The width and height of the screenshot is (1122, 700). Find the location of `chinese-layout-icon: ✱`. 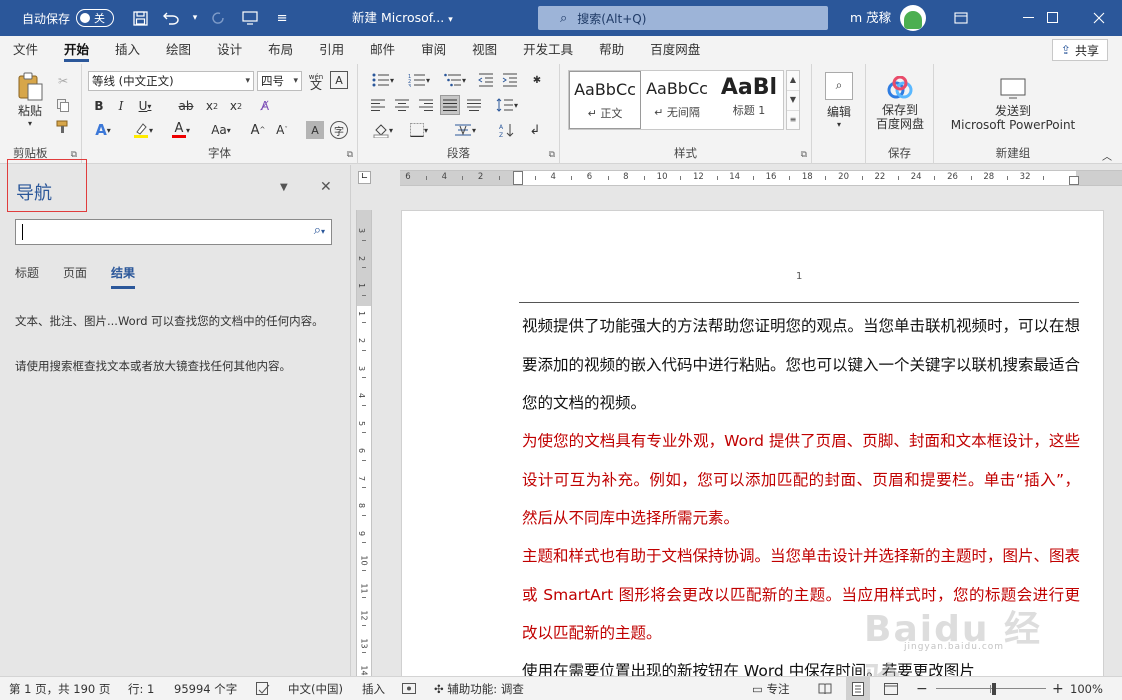

chinese-layout-icon: ✱ is located at coordinates (537, 80).